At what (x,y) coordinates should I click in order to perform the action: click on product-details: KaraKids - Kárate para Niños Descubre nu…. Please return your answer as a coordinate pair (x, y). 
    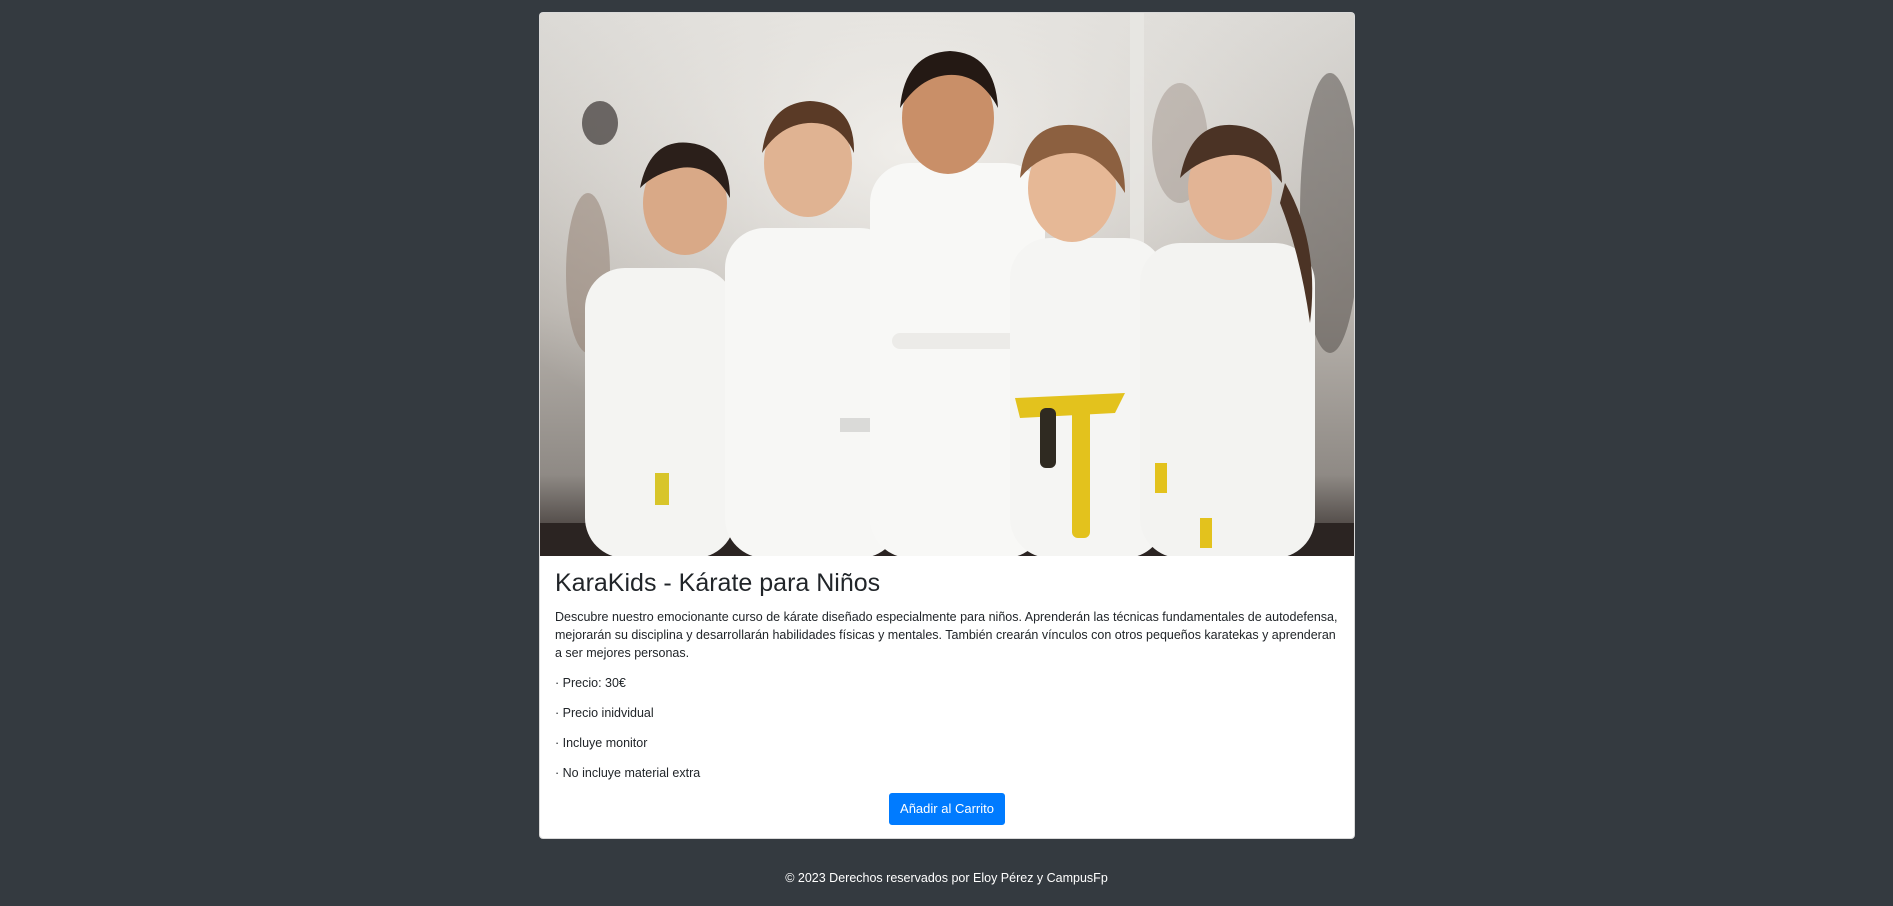
    Looking at the image, I should click on (948, 681).